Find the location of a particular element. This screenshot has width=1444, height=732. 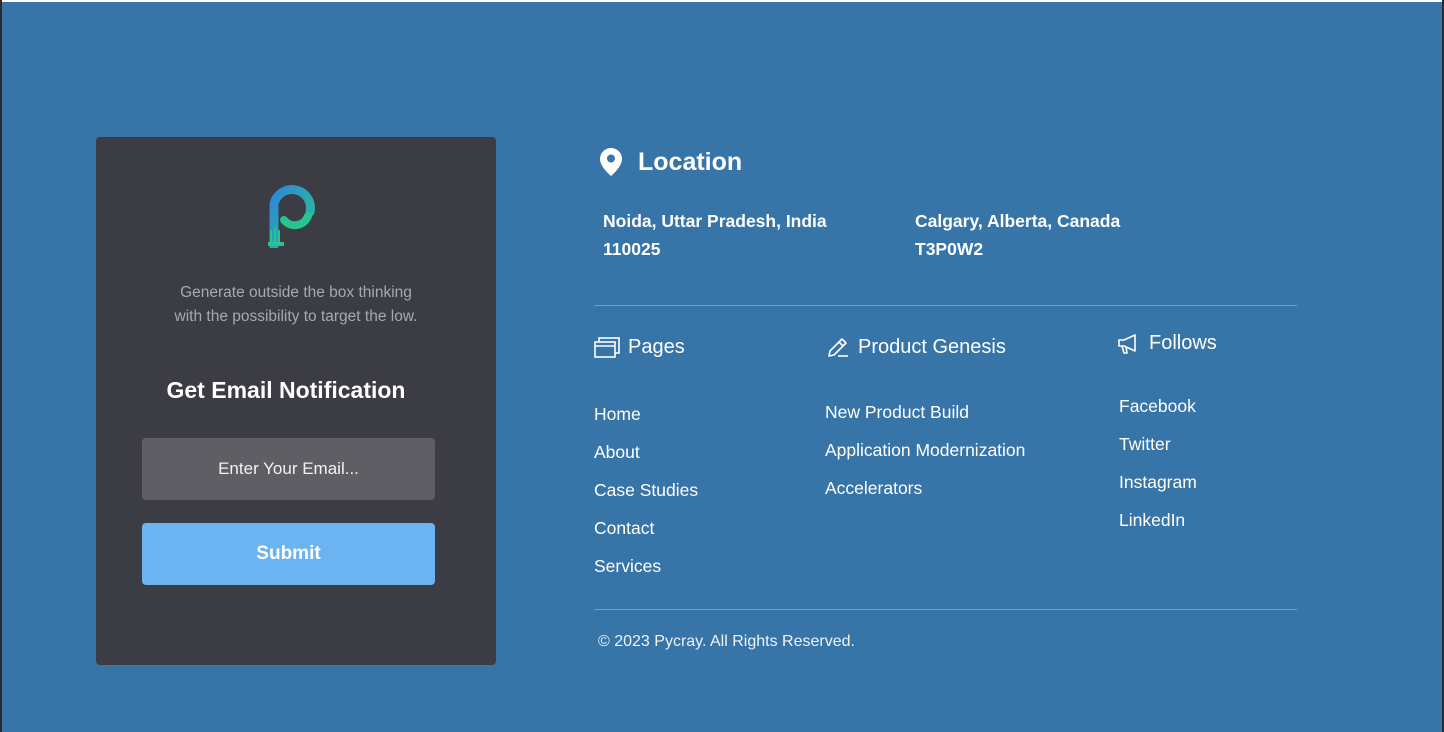

pycray-logo-icon is located at coordinates (291, 216).